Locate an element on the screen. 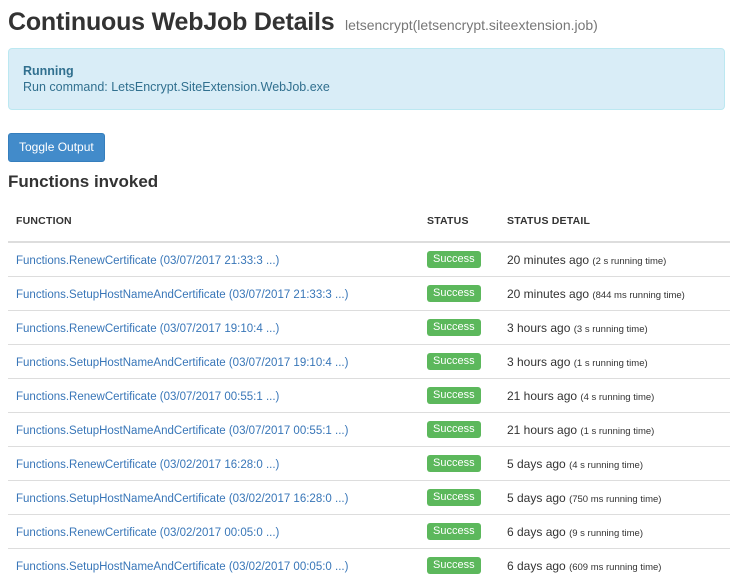 Image resolution: width=738 pixels, height=584 pixels. column-header-status-detail: STATUS DETAIL is located at coordinates (549, 220).